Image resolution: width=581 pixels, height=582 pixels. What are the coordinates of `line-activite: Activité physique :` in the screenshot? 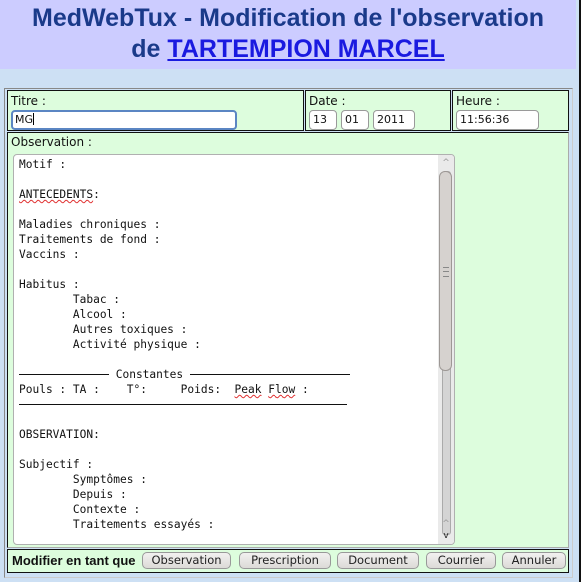 It's located at (110, 344).